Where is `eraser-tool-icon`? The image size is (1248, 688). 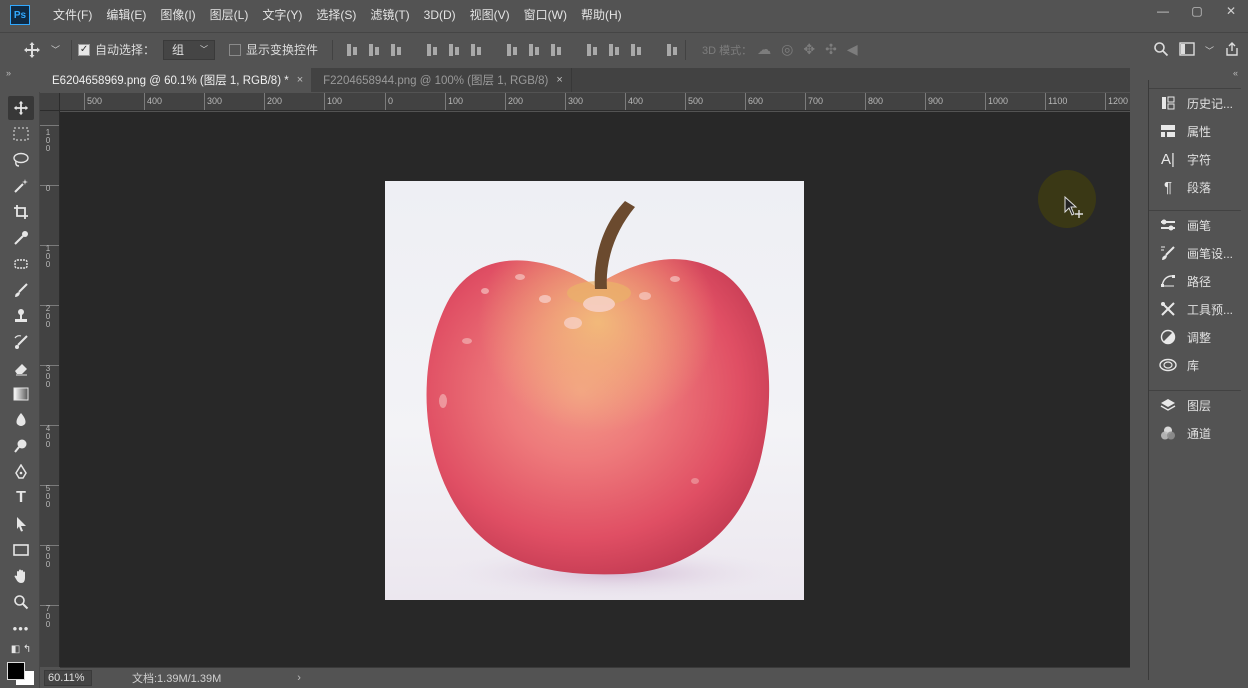
eraser-tool-icon is located at coordinates (21, 368).